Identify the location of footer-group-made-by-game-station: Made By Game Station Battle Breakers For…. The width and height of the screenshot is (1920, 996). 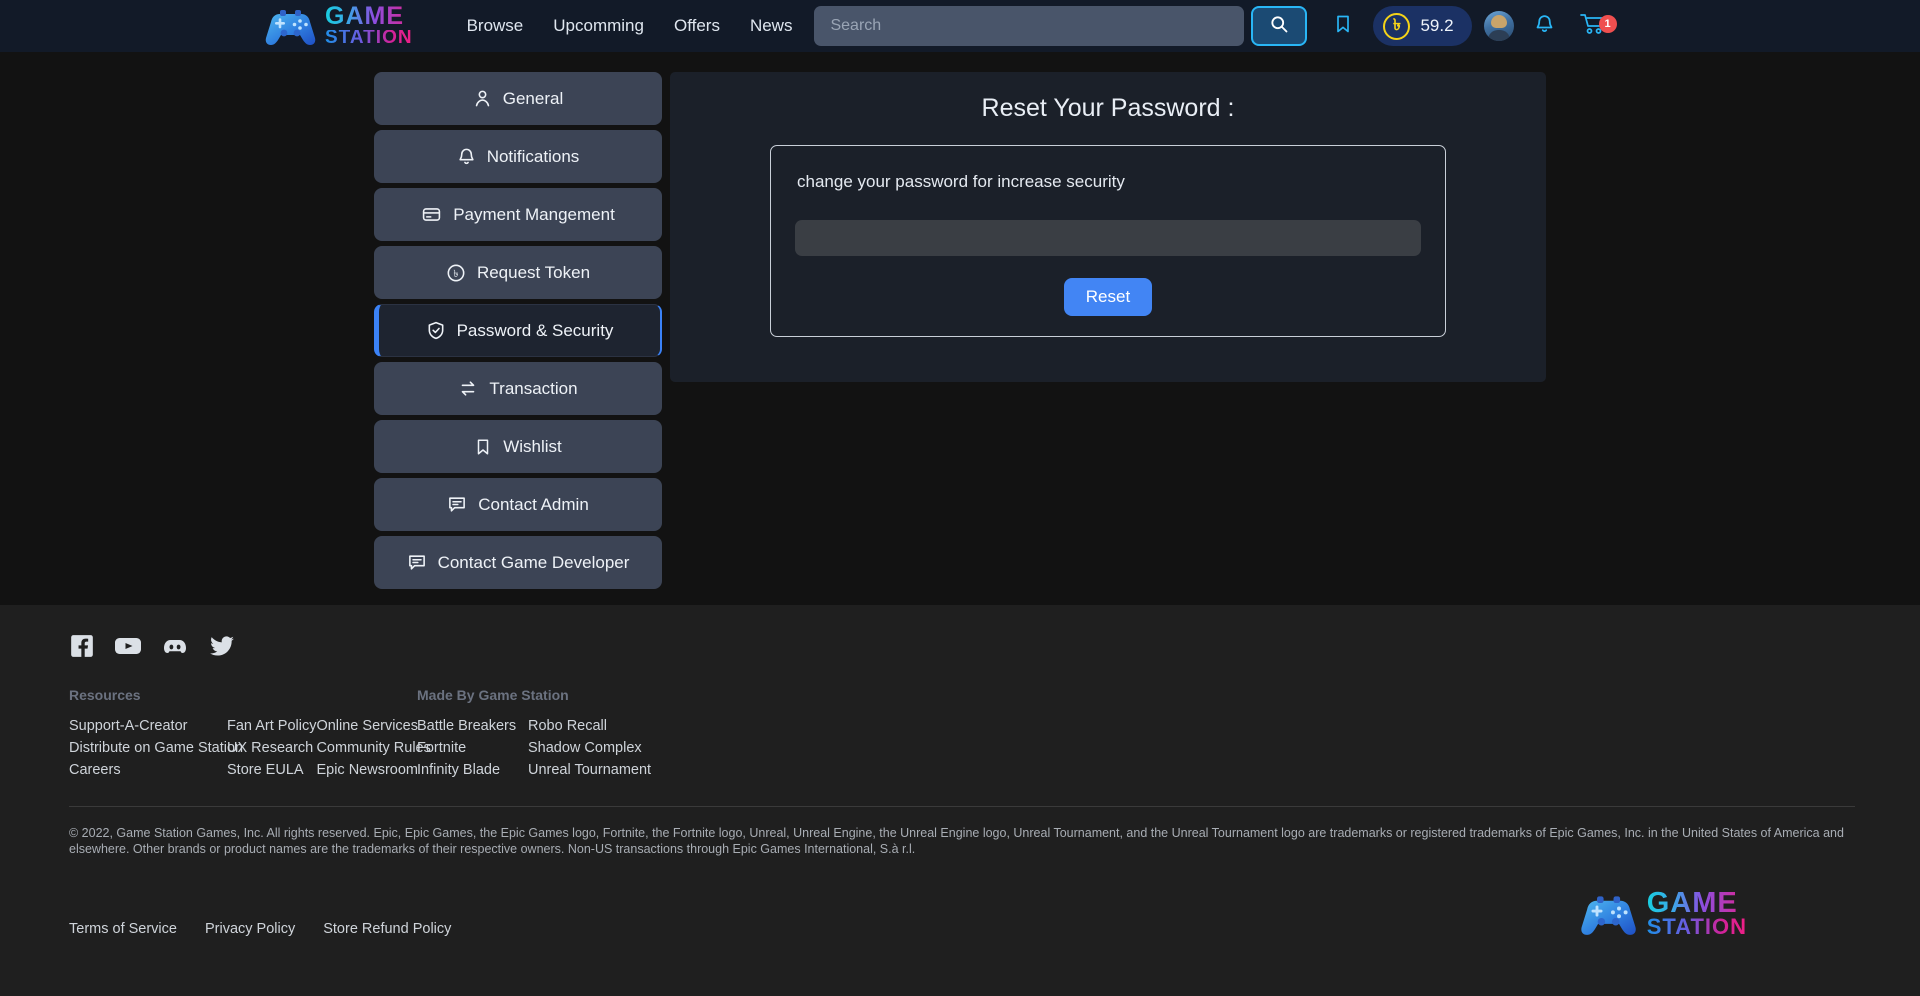
(534, 733).